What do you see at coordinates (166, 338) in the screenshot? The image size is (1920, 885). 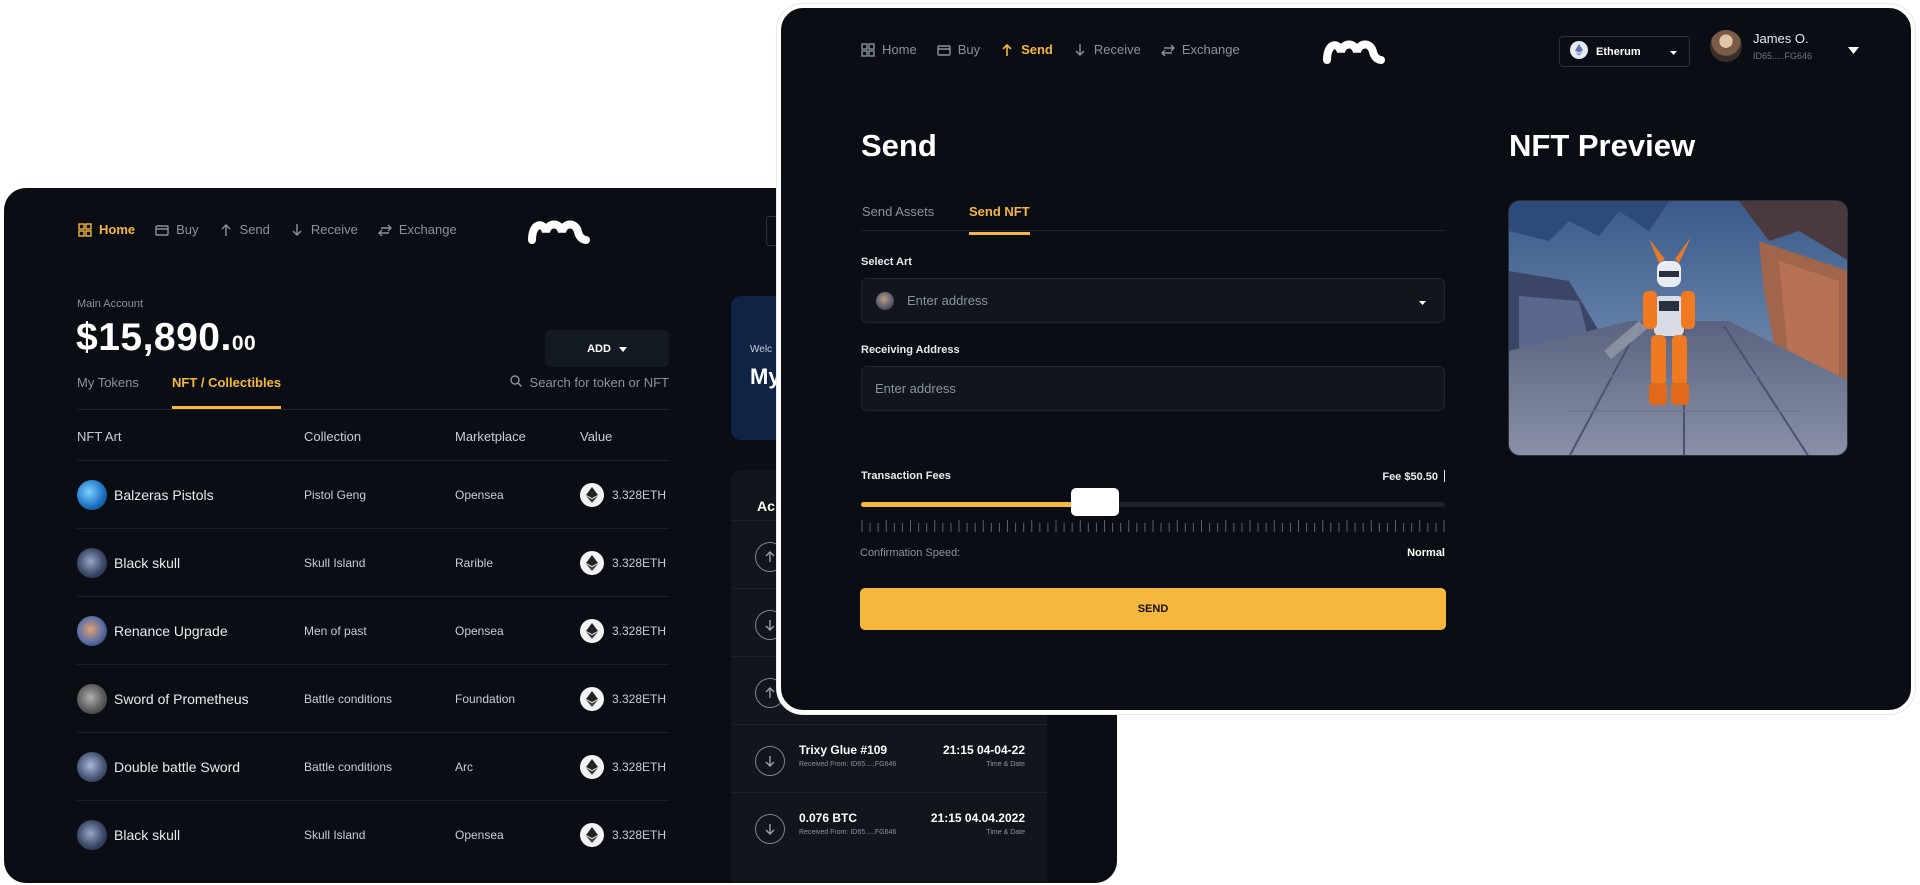 I see `balance: $15,890.00` at bounding box center [166, 338].